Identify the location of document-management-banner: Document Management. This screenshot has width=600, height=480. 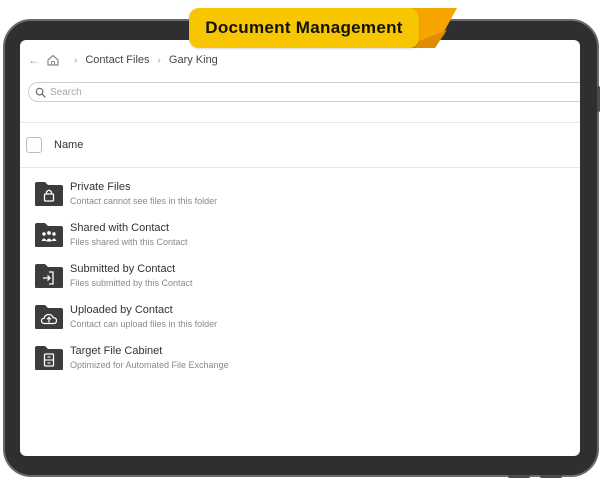
(304, 28).